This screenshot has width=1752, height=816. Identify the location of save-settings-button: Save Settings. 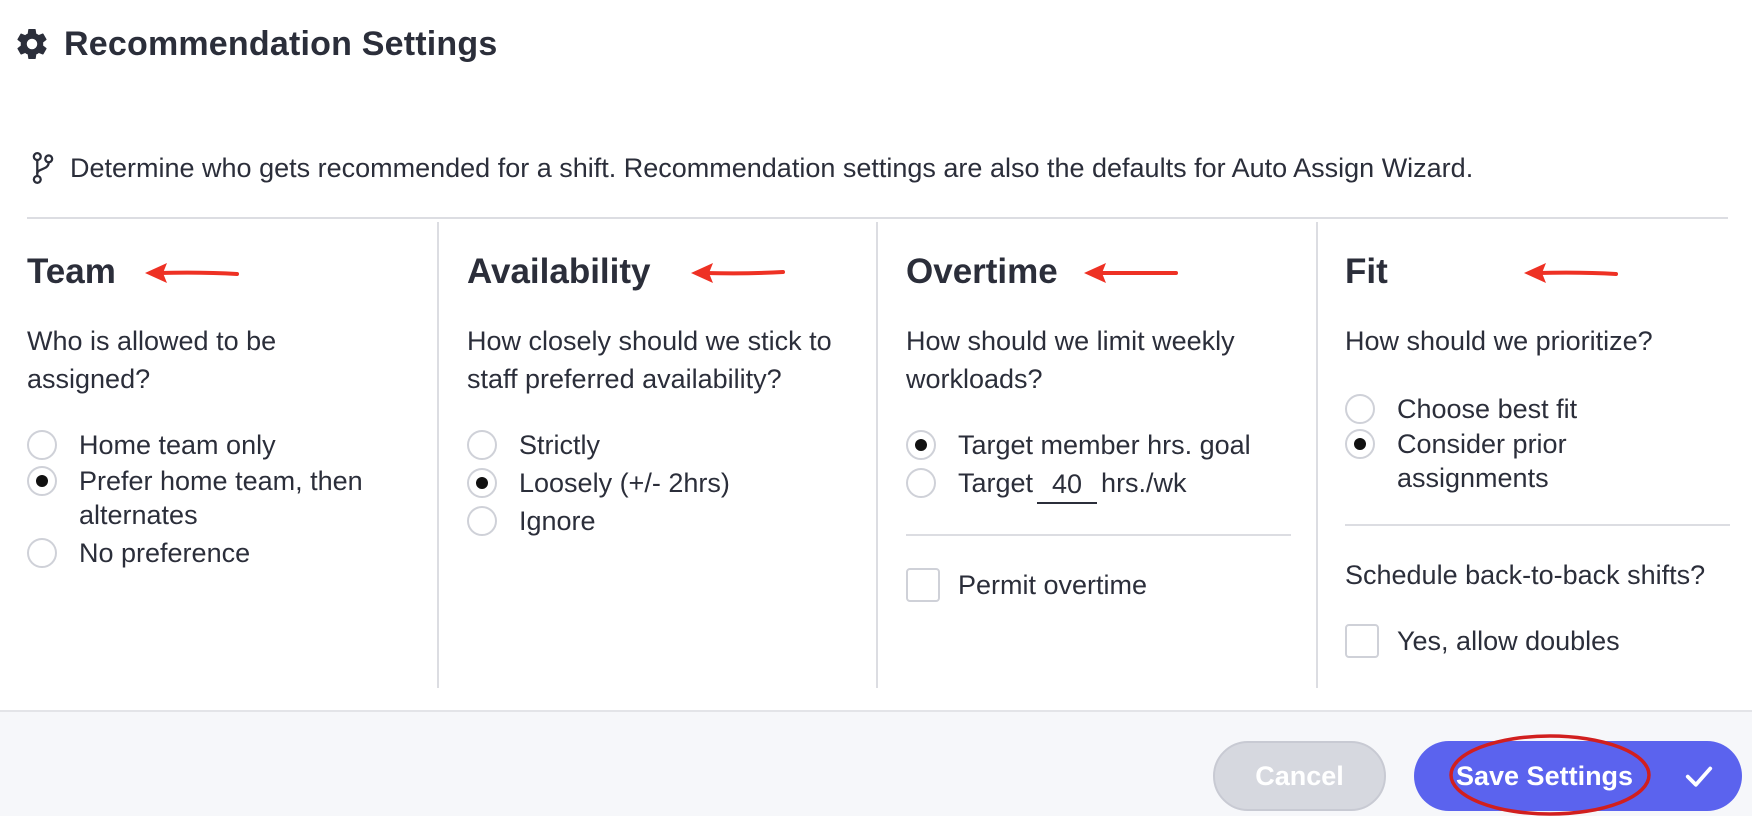
(1578, 776).